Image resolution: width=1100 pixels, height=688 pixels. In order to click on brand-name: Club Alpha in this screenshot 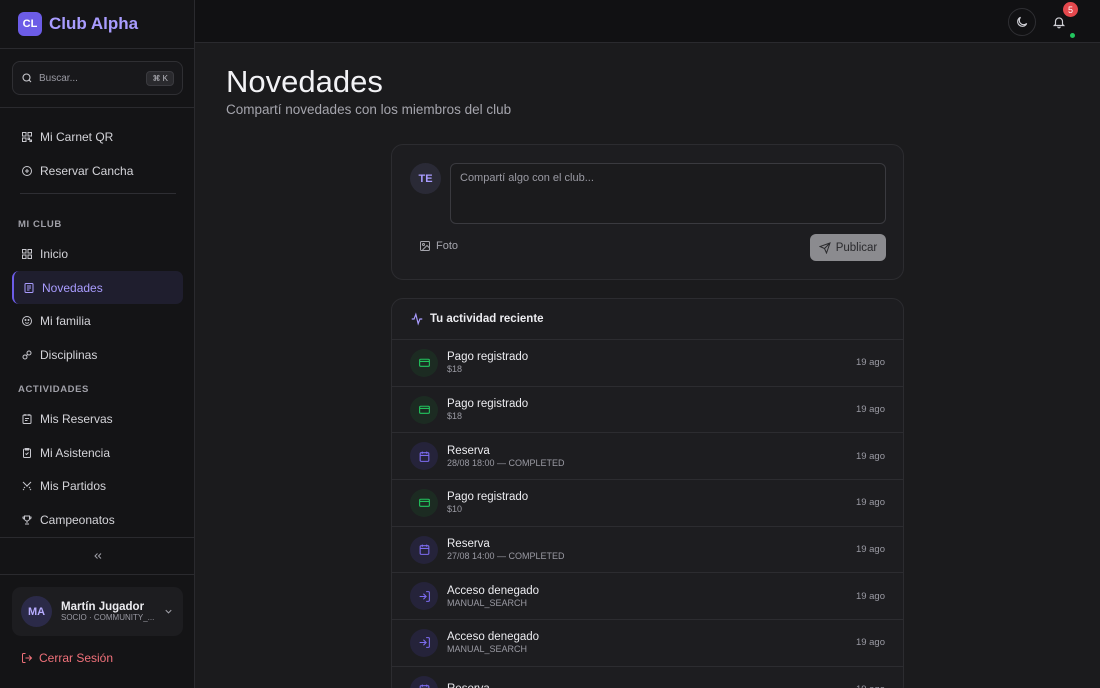, I will do `click(94, 23)`.